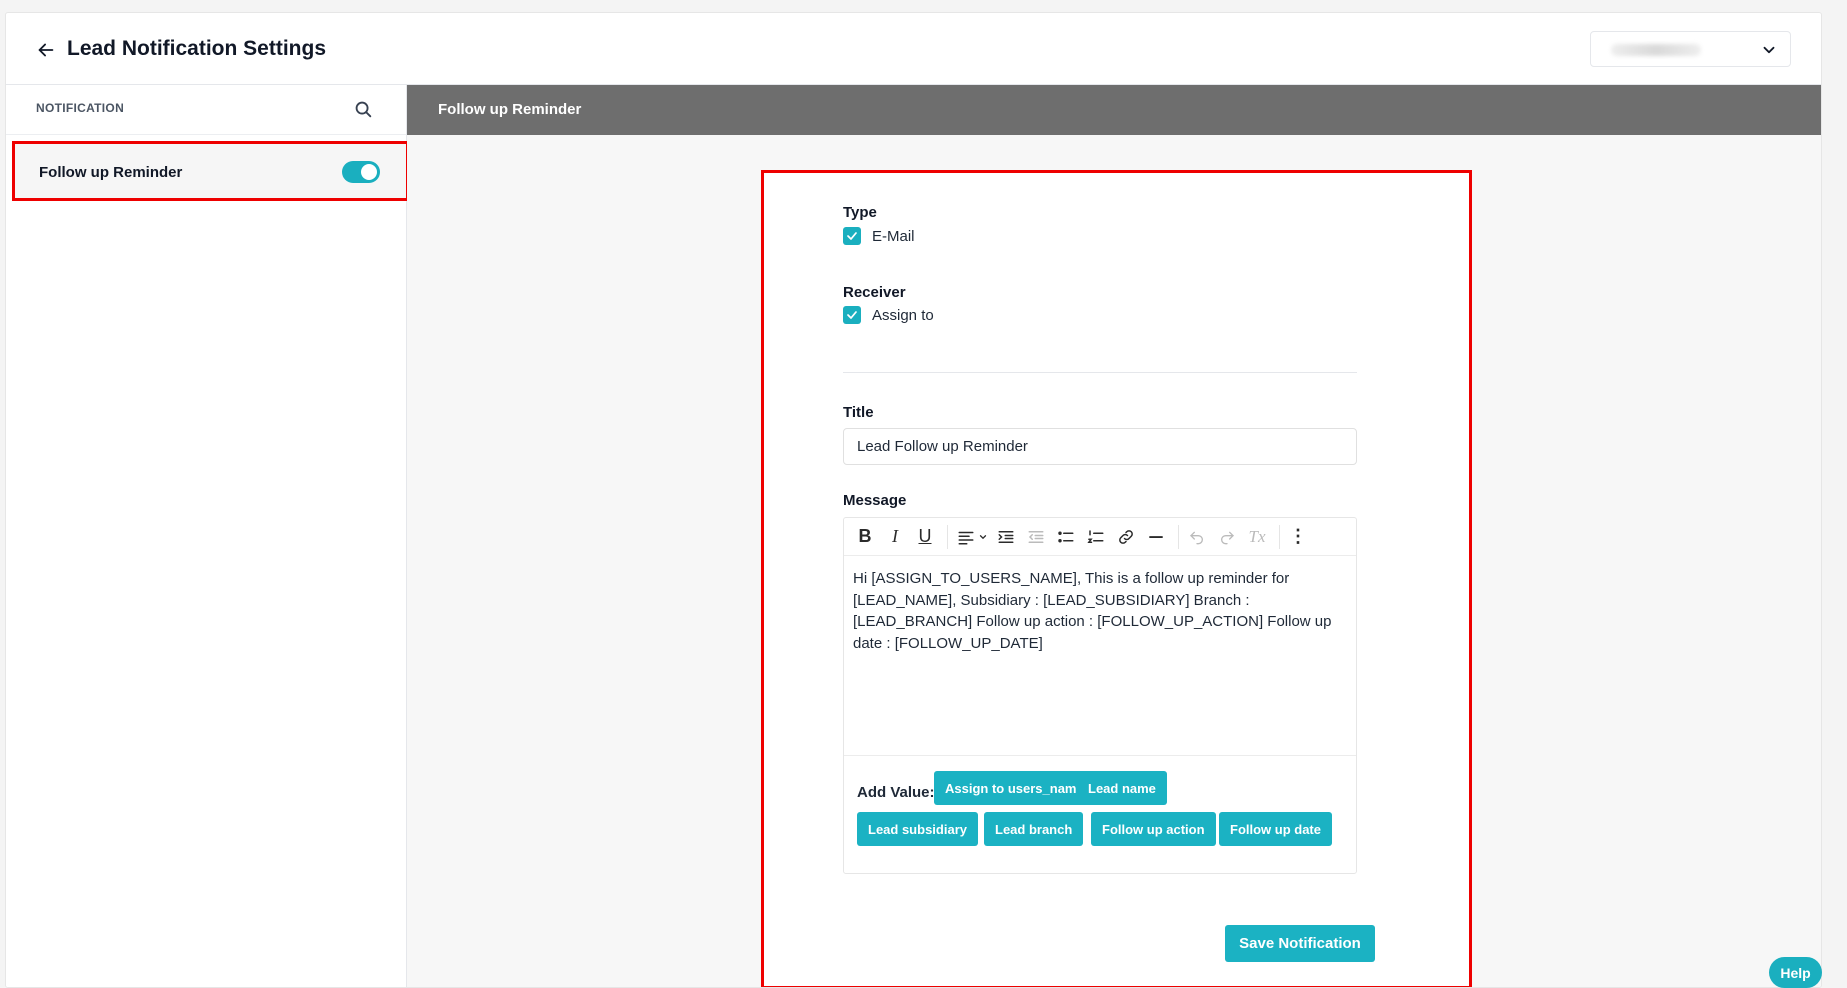  I want to click on assign-to-checkbox-label: Assign to, so click(903, 315).